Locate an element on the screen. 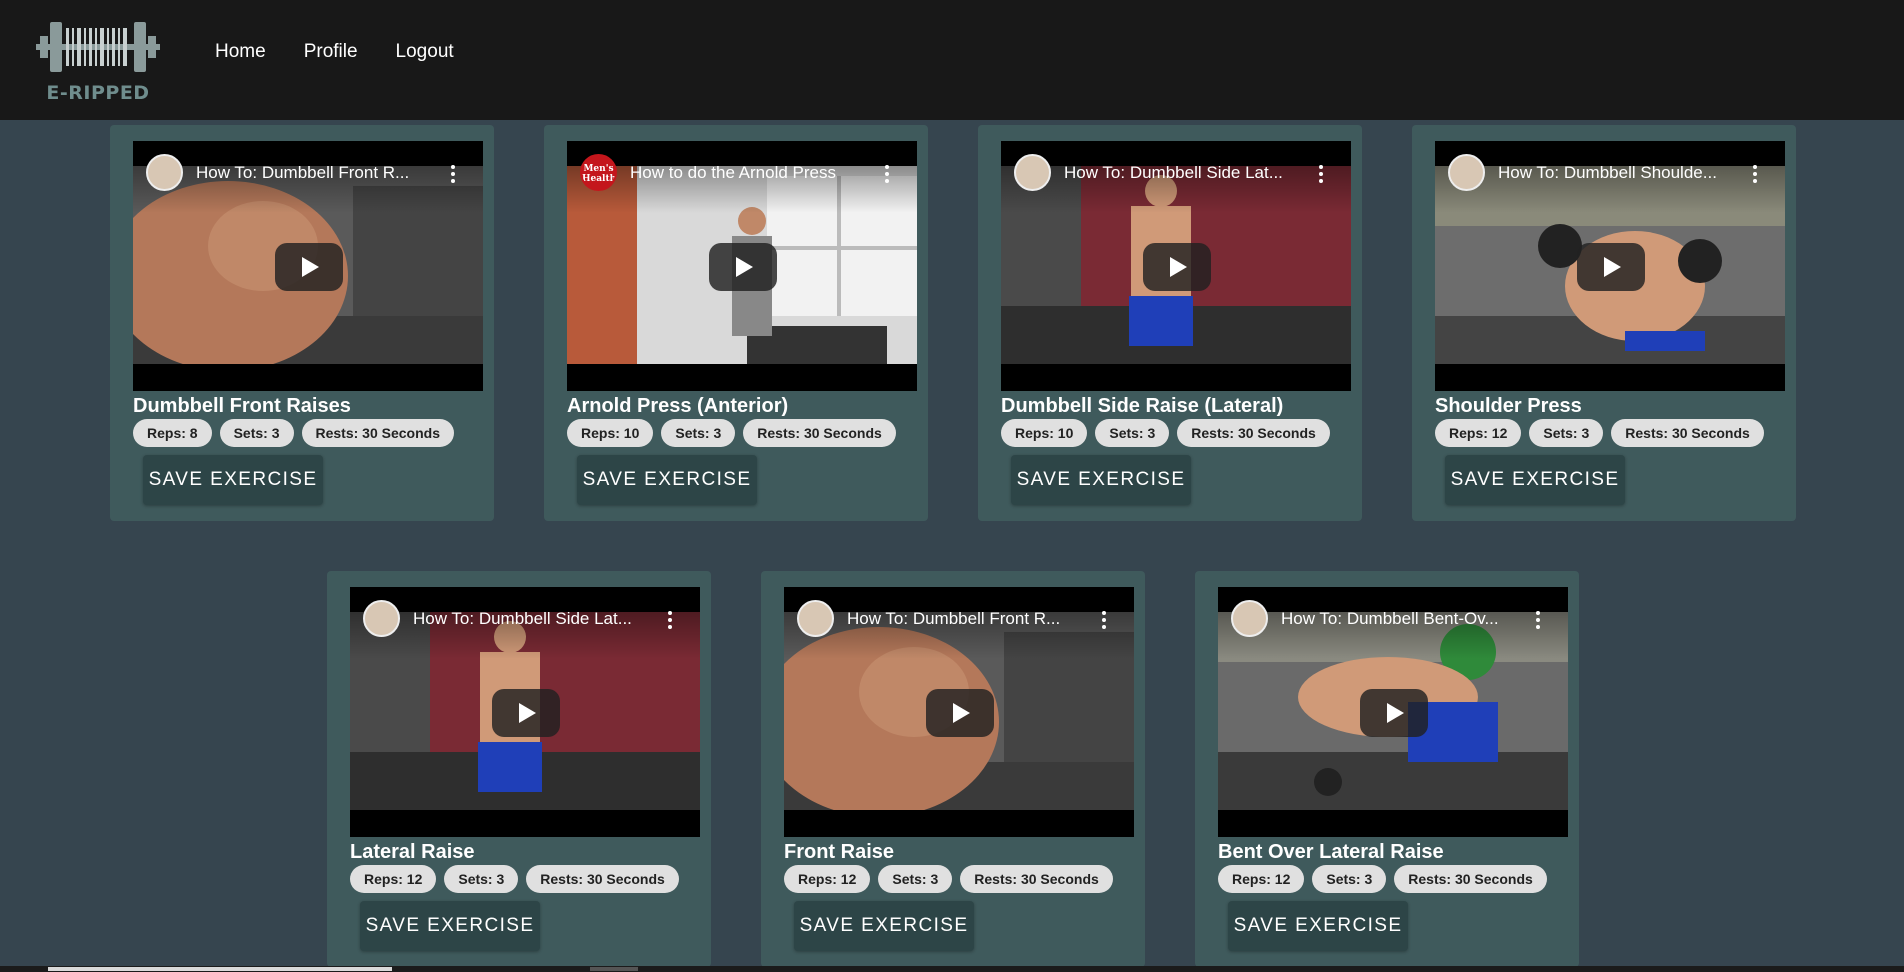 The height and width of the screenshot is (972, 1904). exercise-name: Dumbbell Side Raise (Lateral) is located at coordinates (1142, 406).